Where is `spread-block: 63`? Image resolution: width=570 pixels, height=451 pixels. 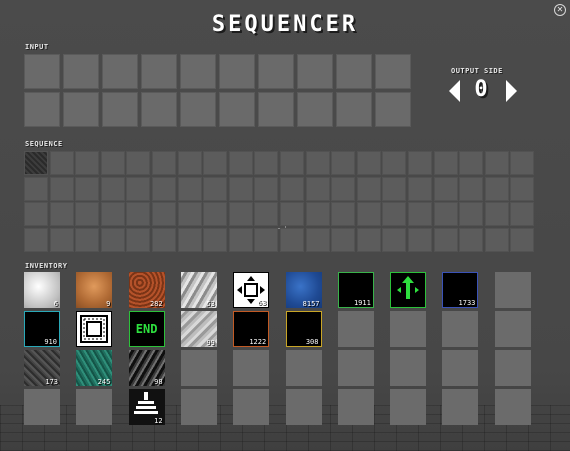
spread-block: 63 is located at coordinates (251, 290).